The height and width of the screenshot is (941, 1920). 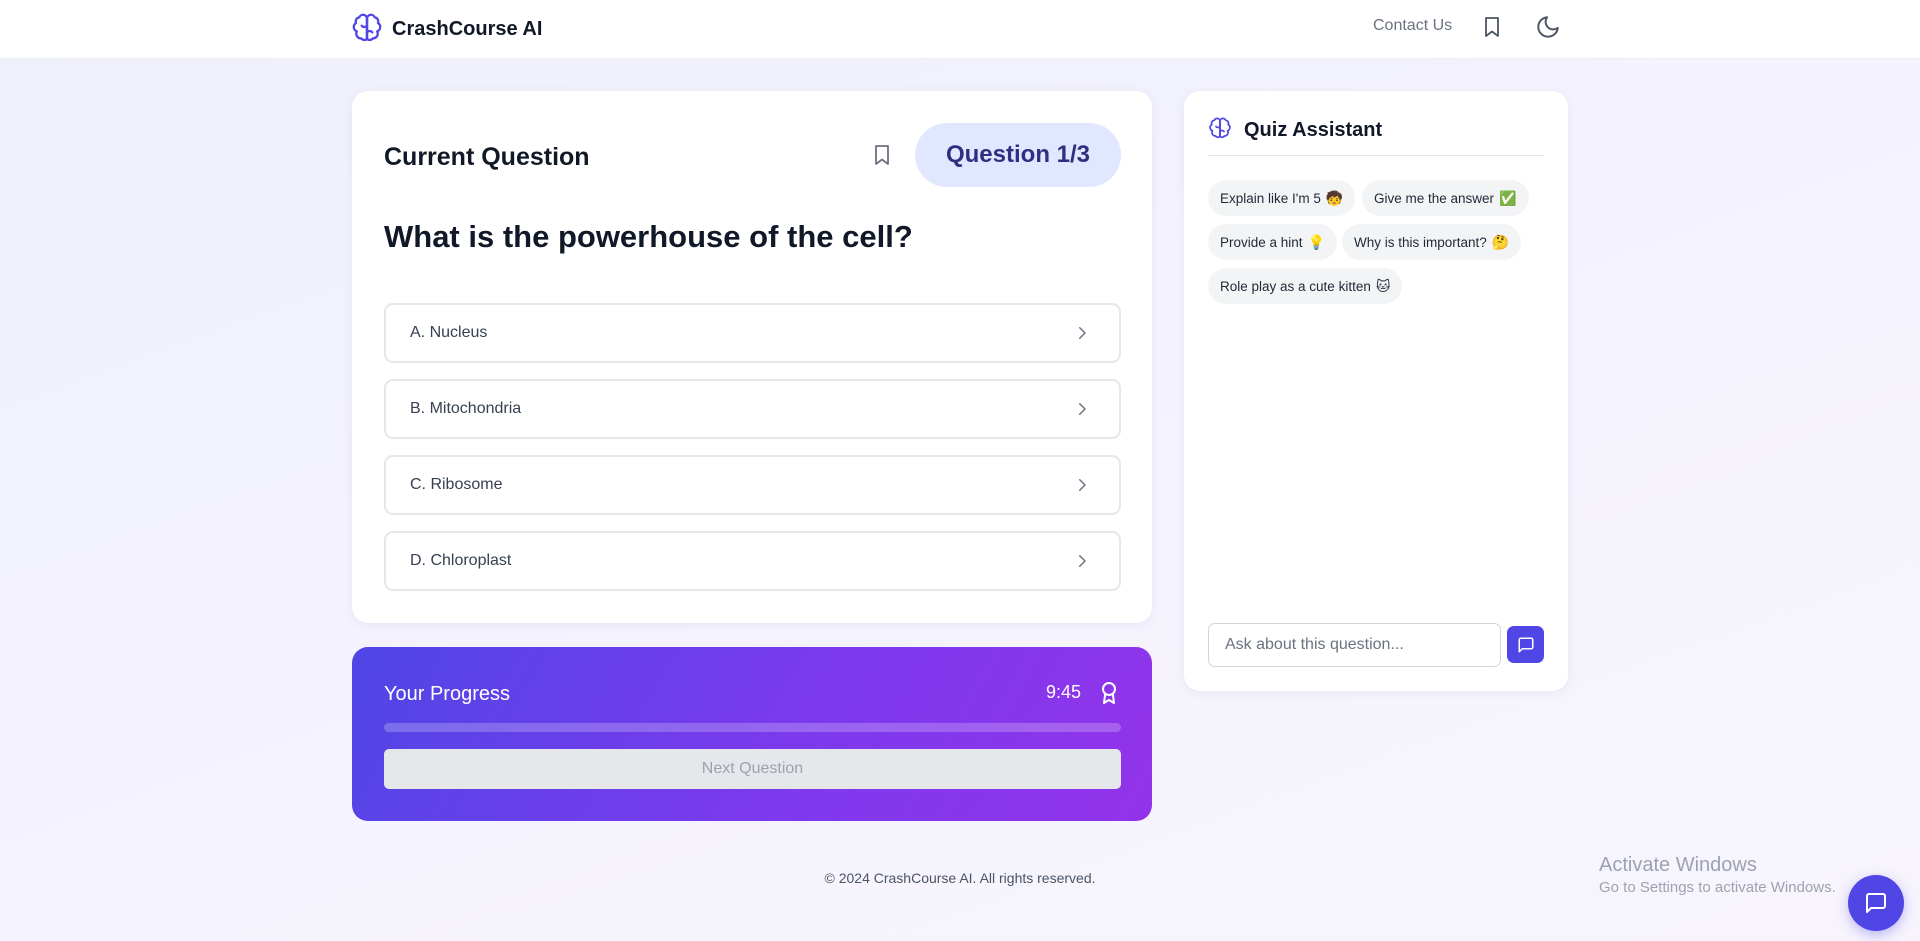 What do you see at coordinates (1295, 286) in the screenshot?
I see `chip-label: Role play as a cute kitten` at bounding box center [1295, 286].